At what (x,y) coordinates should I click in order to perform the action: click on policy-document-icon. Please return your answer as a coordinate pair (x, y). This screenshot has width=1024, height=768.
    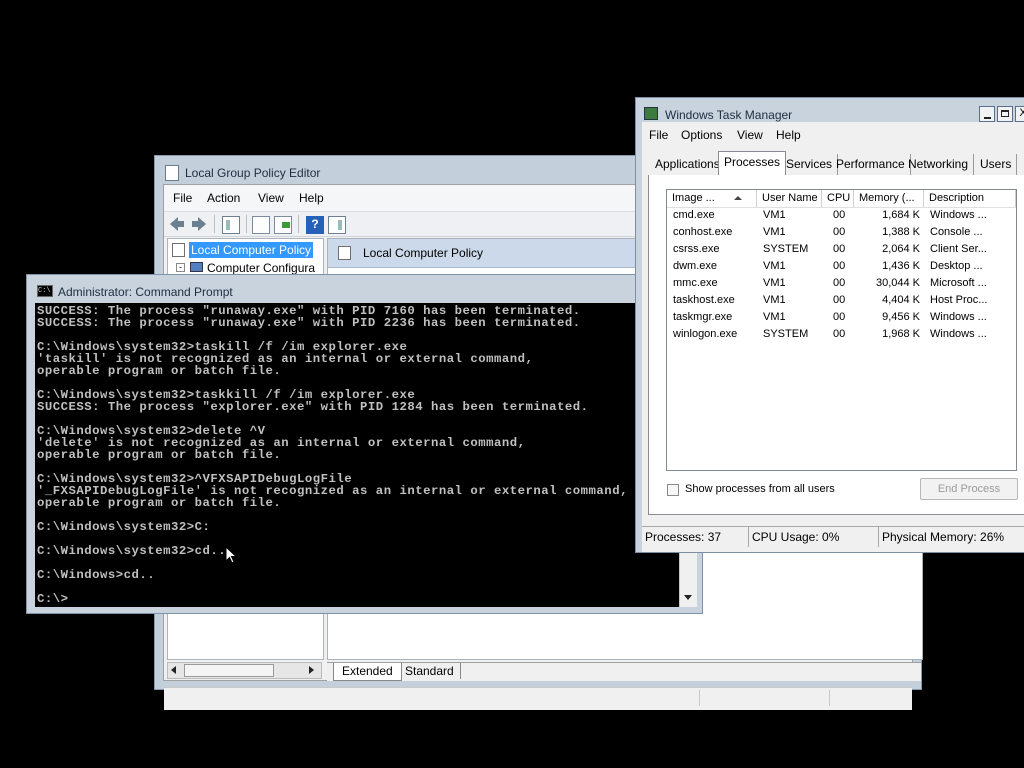
    Looking at the image, I should click on (344, 253).